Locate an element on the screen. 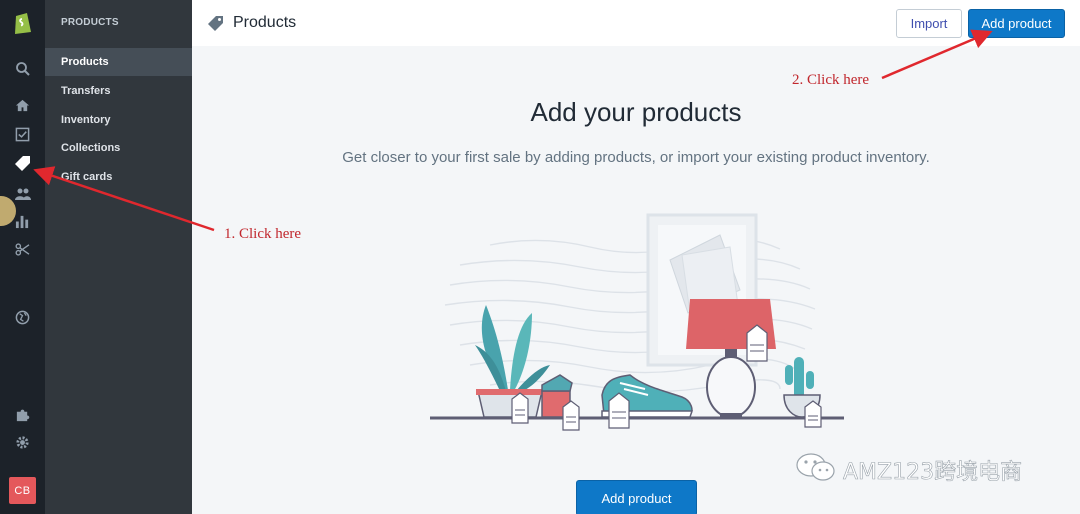 The width and height of the screenshot is (1080, 514). annotation-step-2: 2. Click here is located at coordinates (831, 80).